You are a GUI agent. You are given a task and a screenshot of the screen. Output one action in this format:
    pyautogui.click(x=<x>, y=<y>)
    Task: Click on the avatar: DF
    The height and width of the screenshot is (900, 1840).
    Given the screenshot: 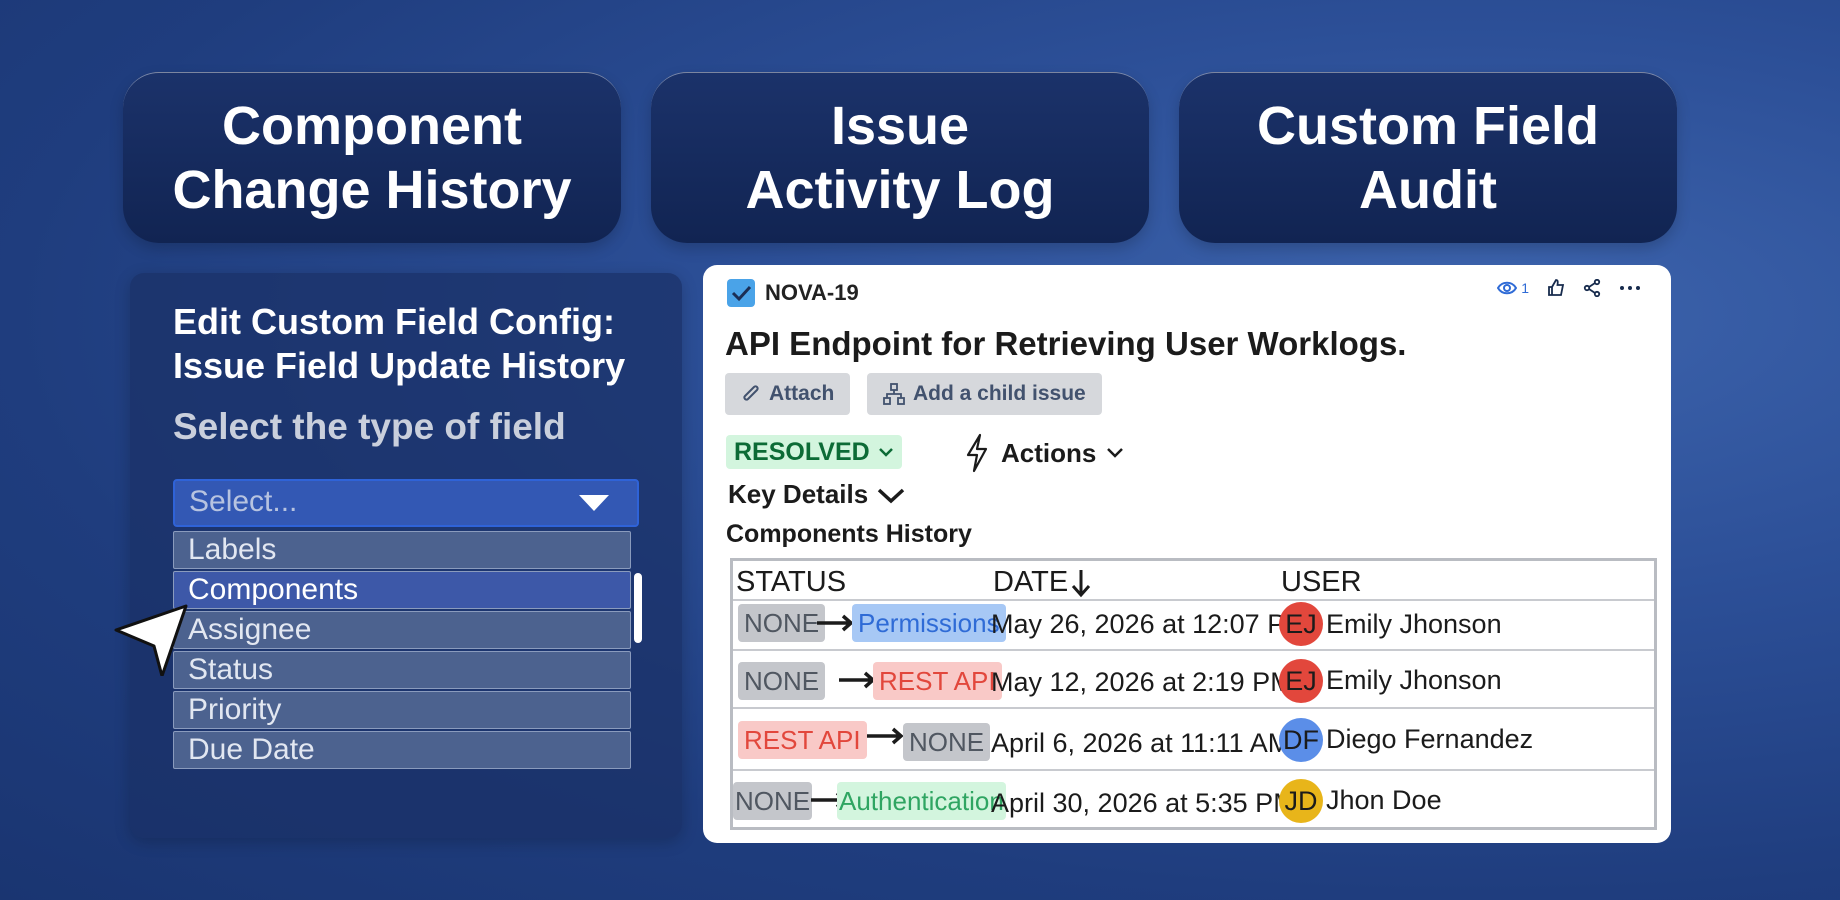 What is the action you would take?
    pyautogui.click(x=1301, y=740)
    